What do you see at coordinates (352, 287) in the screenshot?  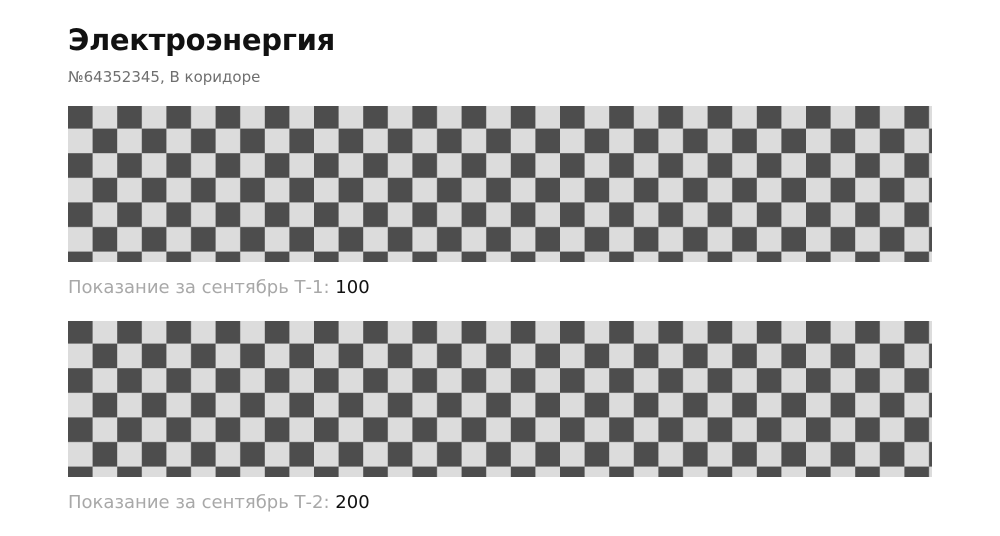 I see `reading-value: 100` at bounding box center [352, 287].